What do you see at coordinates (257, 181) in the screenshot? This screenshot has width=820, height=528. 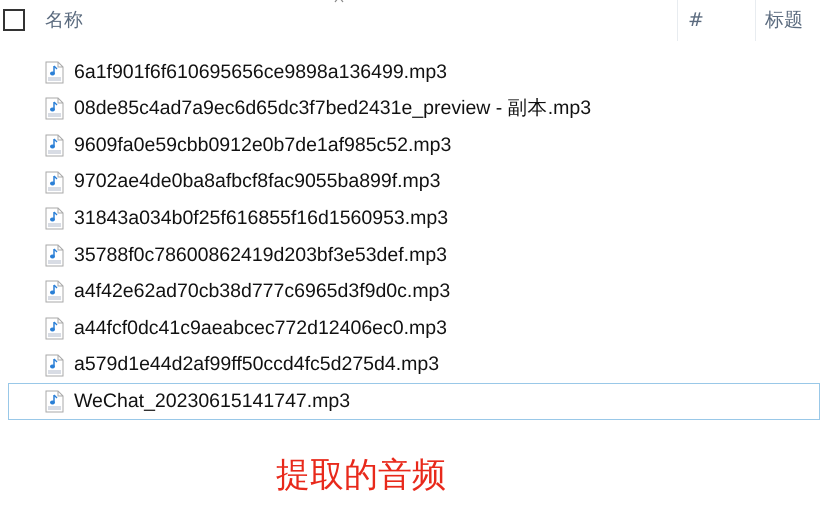 I see `file-name: 9702ae4de0ba8afbcf8fac9055ba899f.mp3` at bounding box center [257, 181].